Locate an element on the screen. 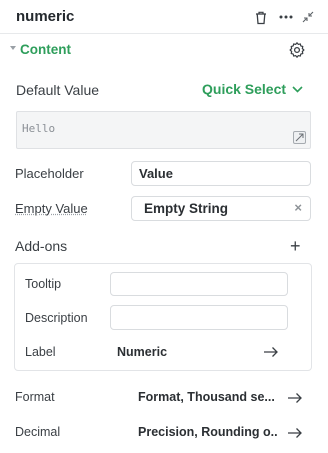  default-value-editor: Hello is located at coordinates (163, 130).